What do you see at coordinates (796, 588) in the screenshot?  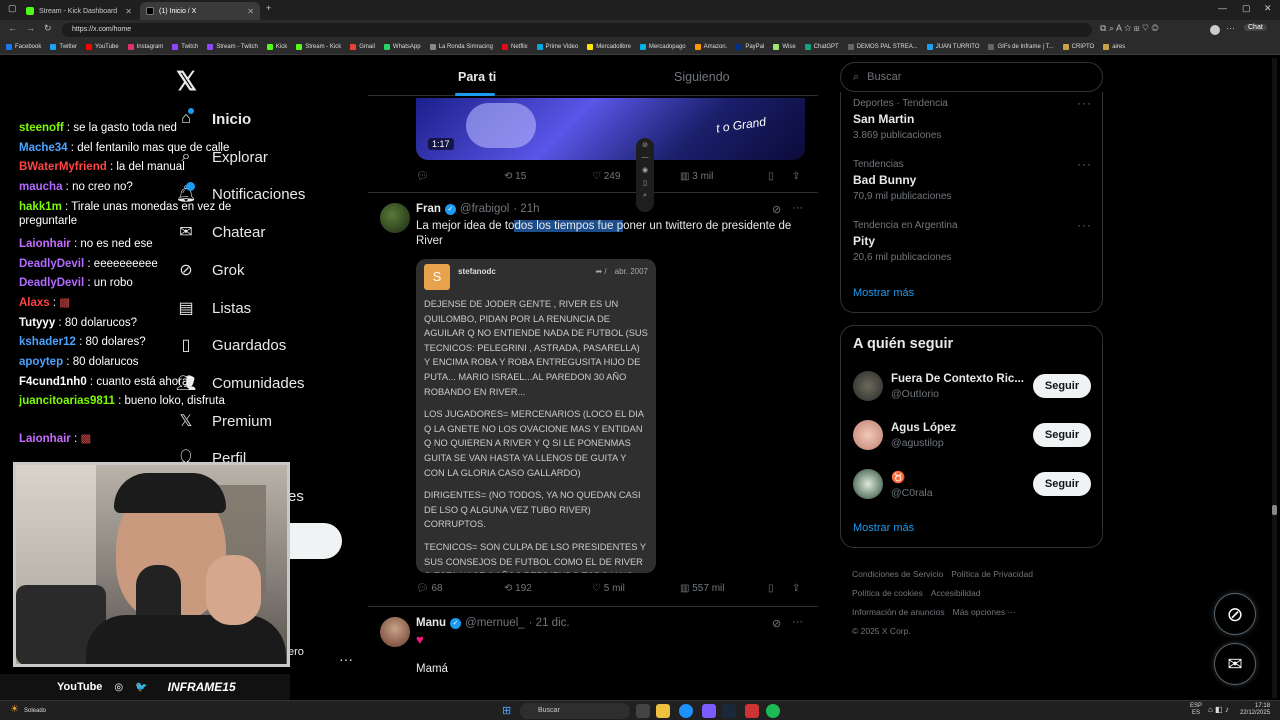 I see `share-icon: ⇪` at bounding box center [796, 588].